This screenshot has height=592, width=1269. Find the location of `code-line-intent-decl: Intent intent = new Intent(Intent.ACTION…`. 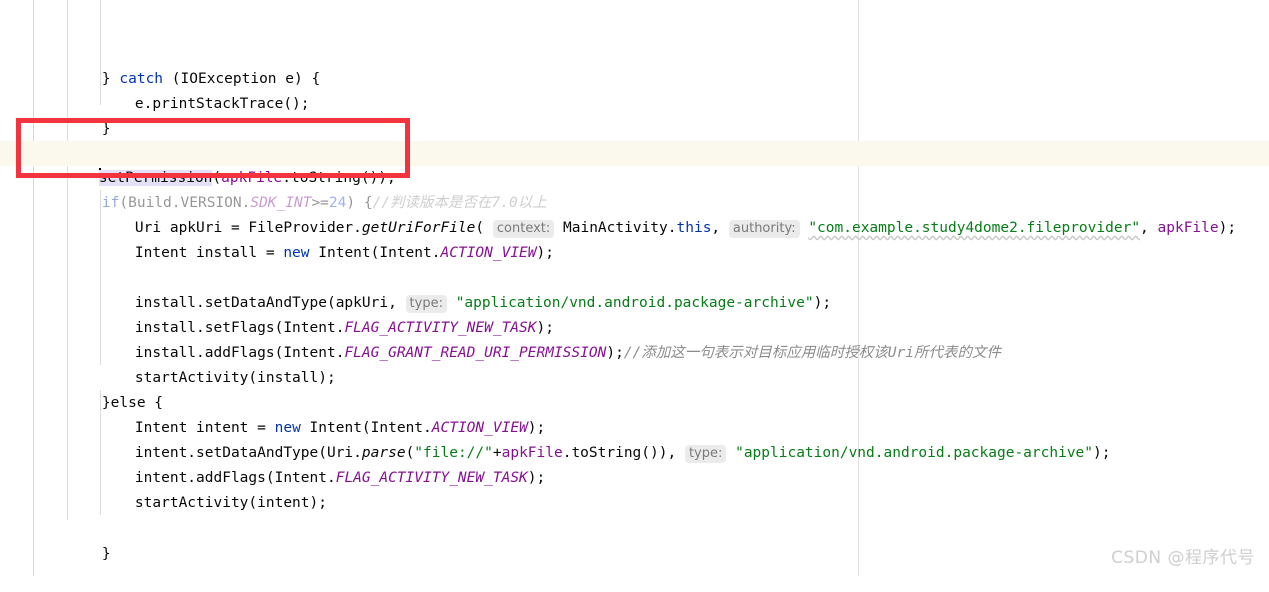

code-line-intent-decl: Intent intent = new Intent(Intent.ACTION… is located at coordinates (634, 413).